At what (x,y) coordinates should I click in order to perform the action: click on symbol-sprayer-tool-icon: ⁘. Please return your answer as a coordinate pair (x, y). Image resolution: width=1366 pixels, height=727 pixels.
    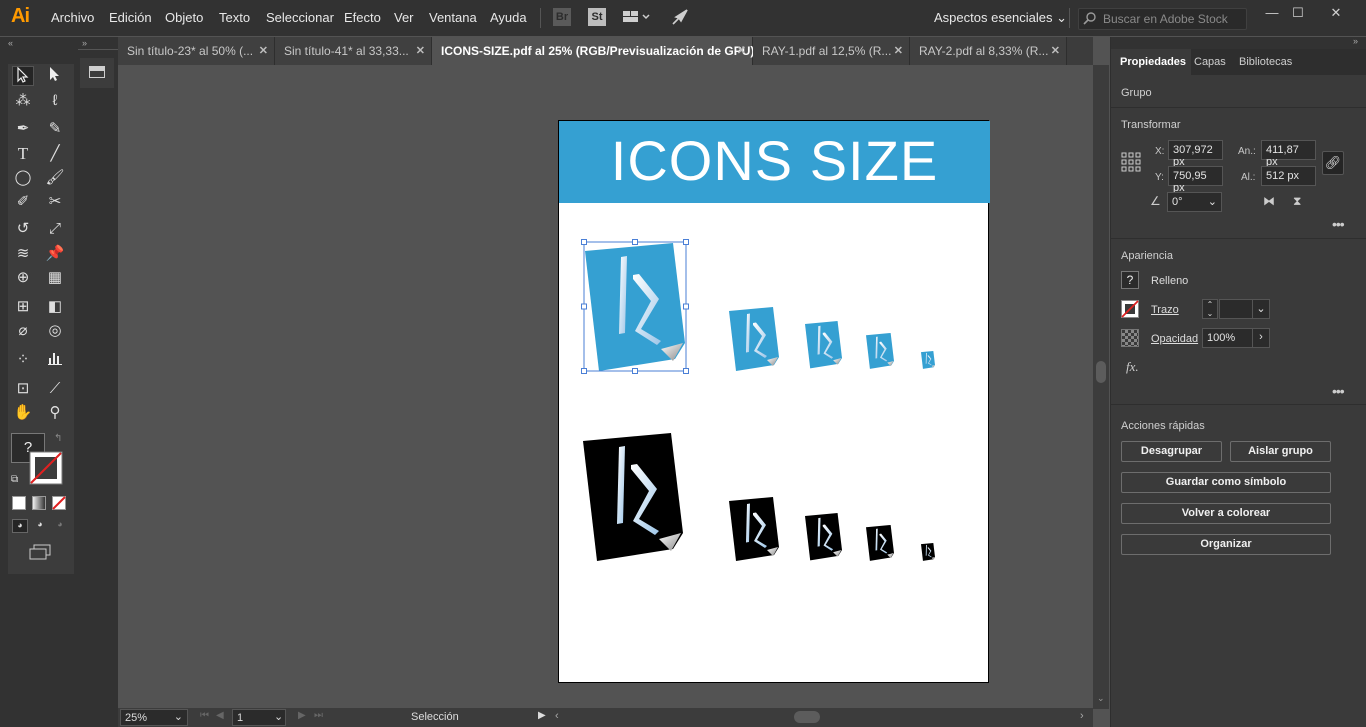
    Looking at the image, I should click on (23, 360).